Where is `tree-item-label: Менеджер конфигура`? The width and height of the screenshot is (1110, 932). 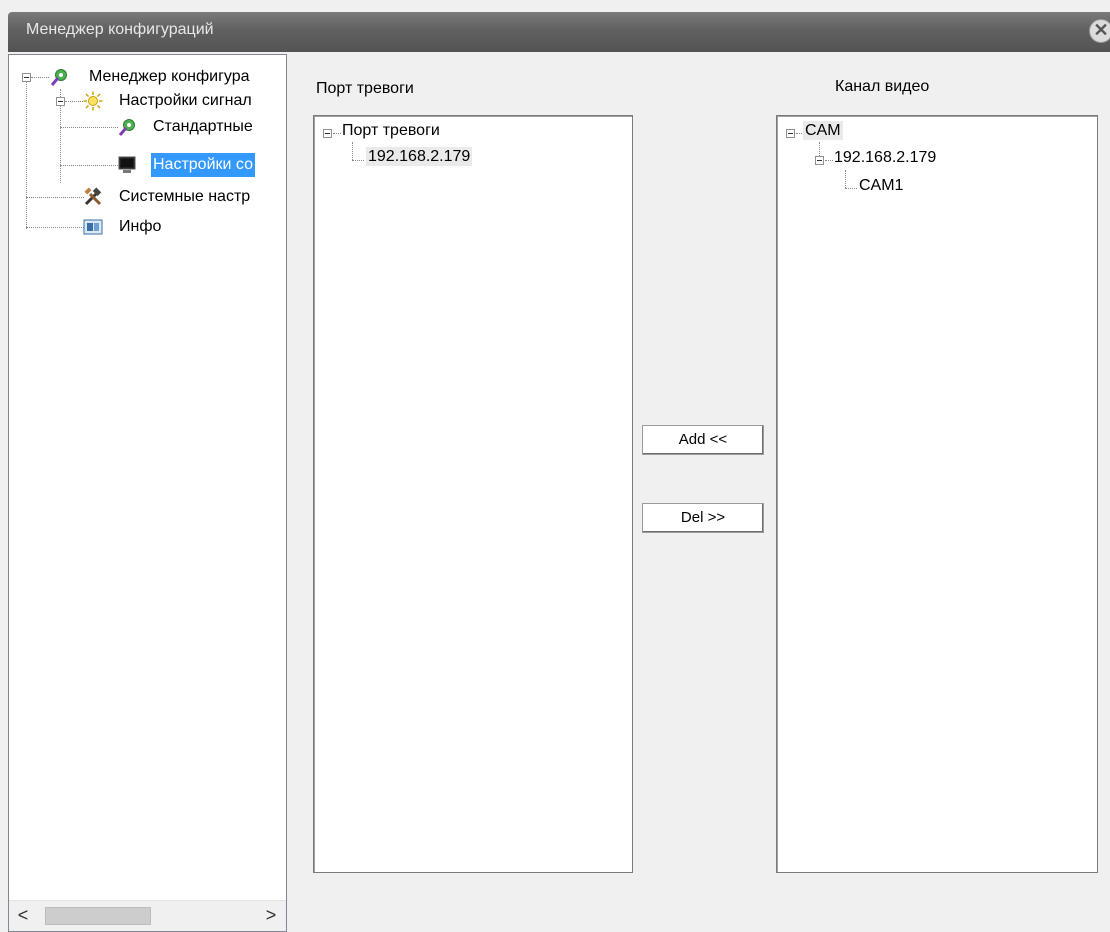 tree-item-label: Менеджер конфигура is located at coordinates (169, 76).